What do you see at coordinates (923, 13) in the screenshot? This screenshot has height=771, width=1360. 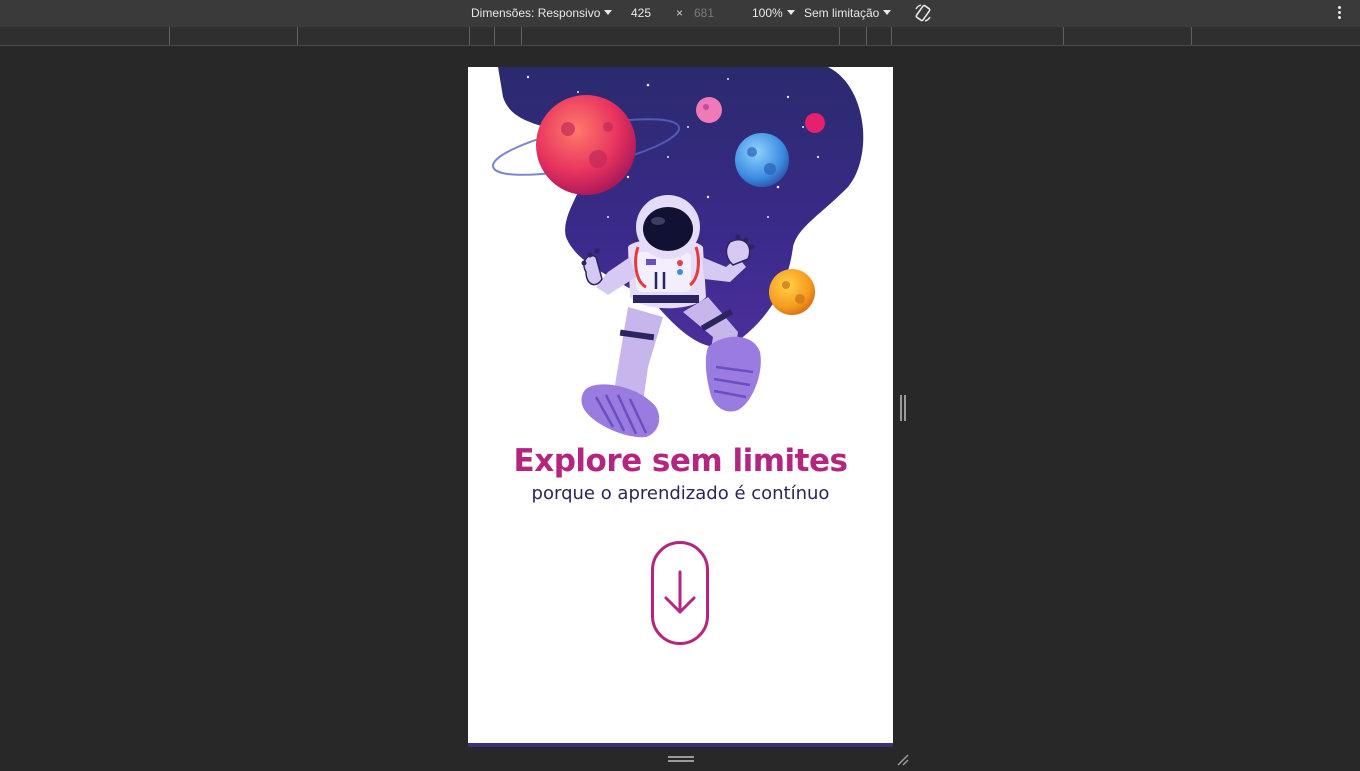 I see `rotate-icon` at bounding box center [923, 13].